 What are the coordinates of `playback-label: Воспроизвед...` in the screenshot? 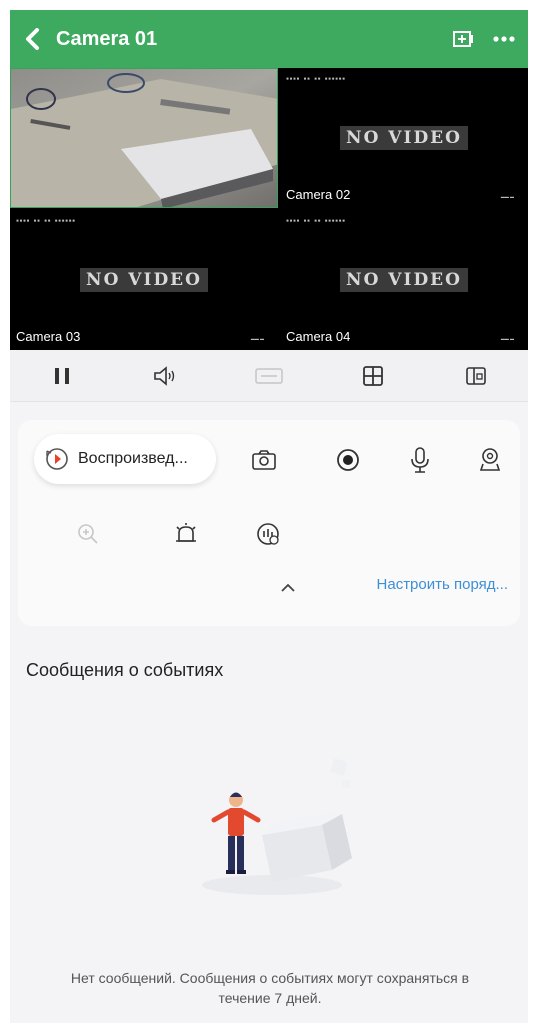 It's located at (133, 458).